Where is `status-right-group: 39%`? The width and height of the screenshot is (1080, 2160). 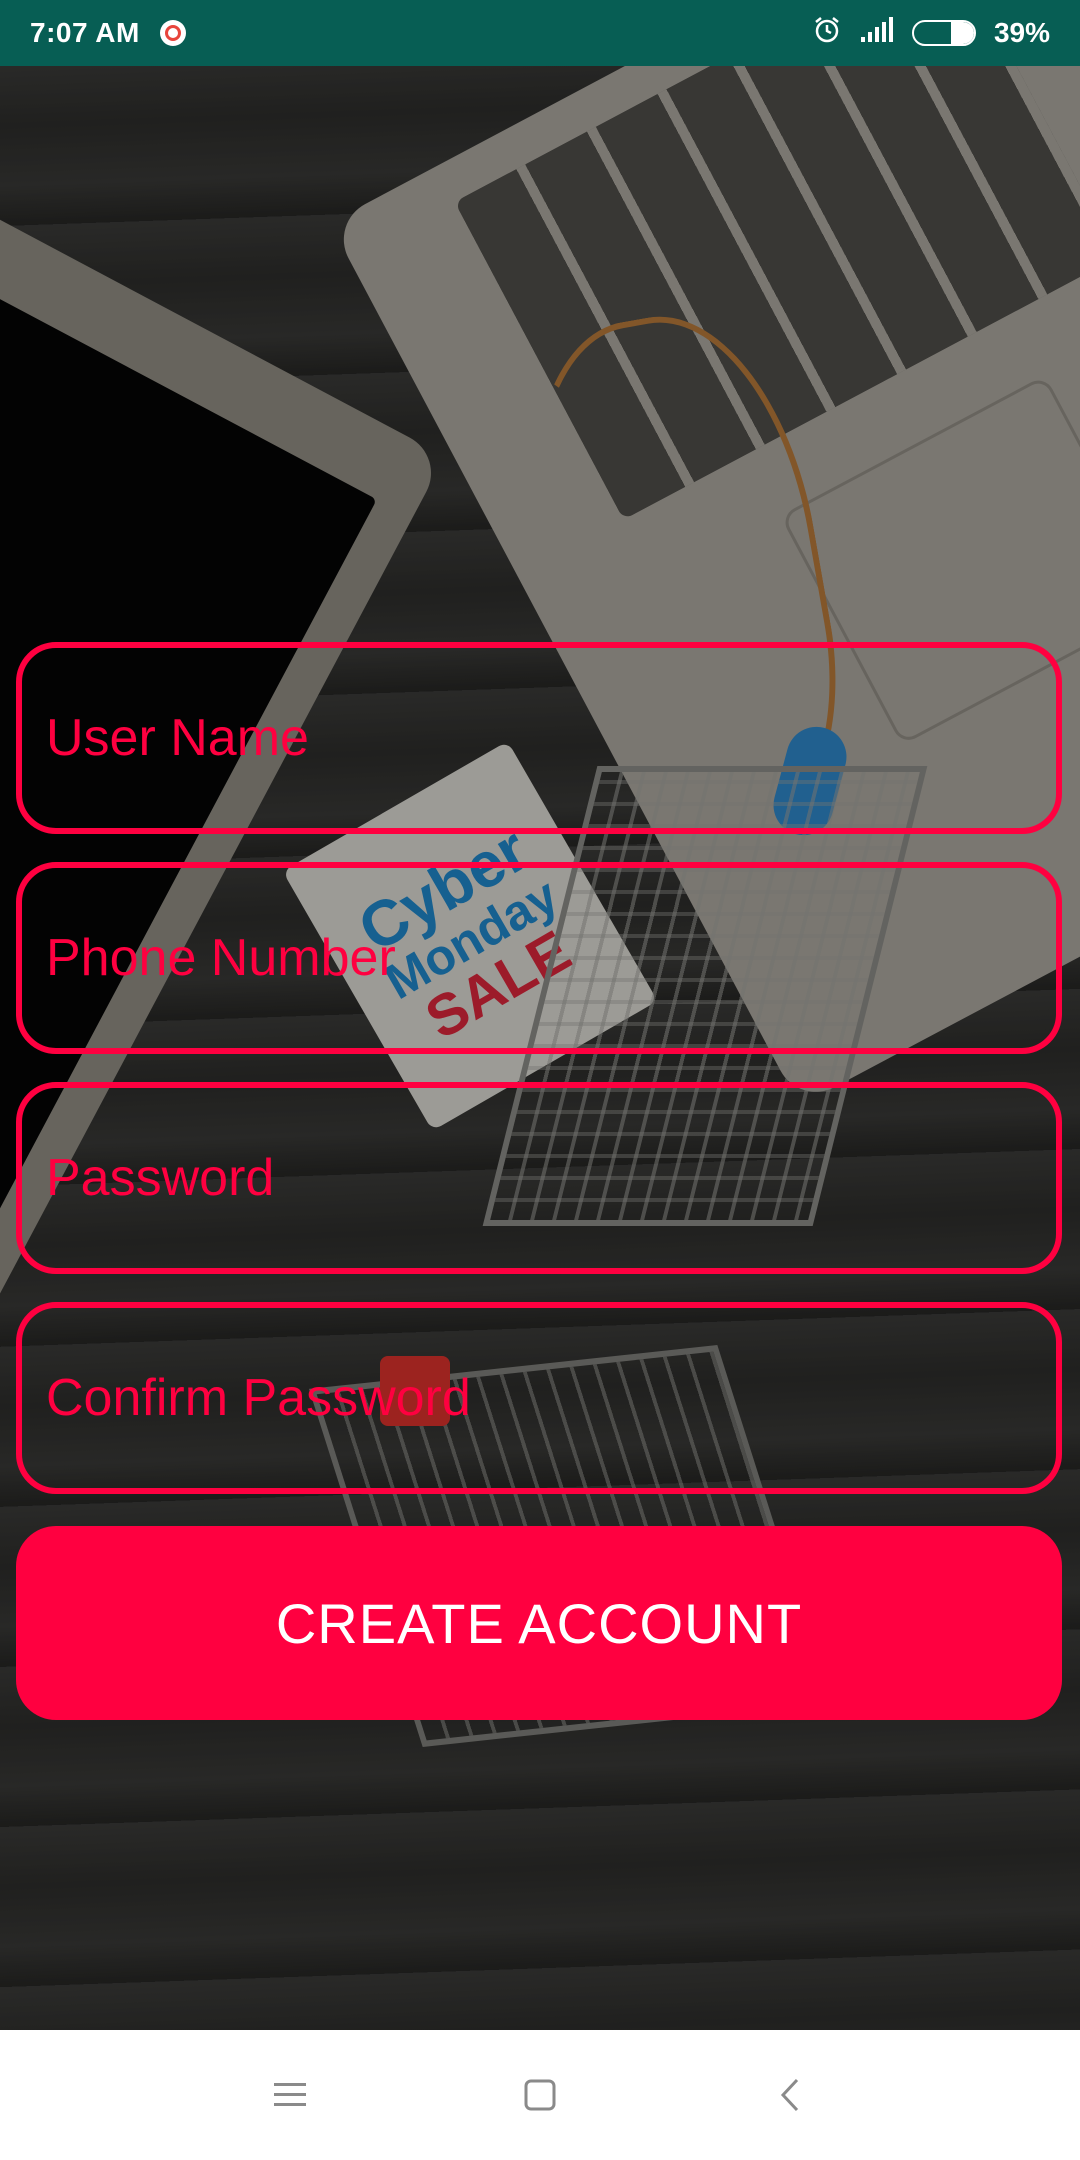
status-right-group: 39% is located at coordinates (931, 33).